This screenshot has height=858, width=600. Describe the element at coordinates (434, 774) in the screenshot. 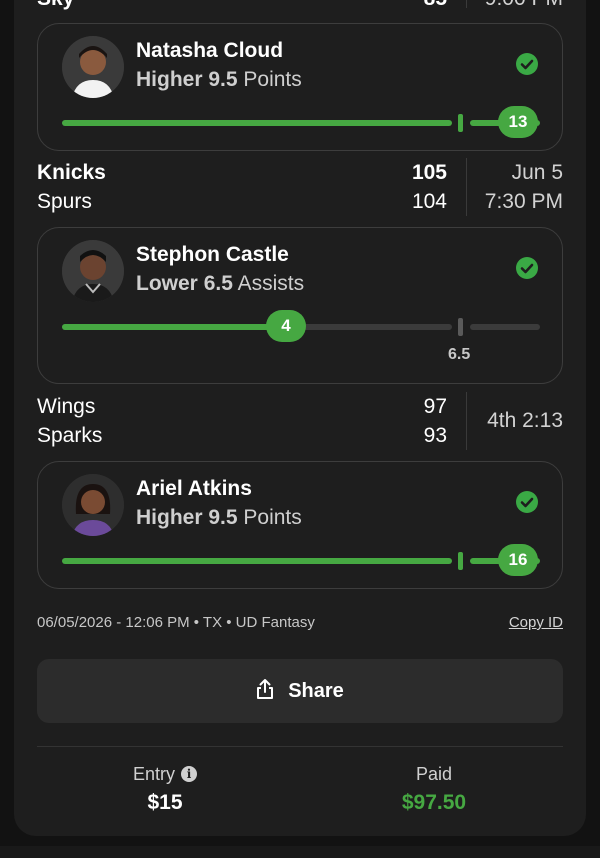

I see `paid-label: Paid` at that location.